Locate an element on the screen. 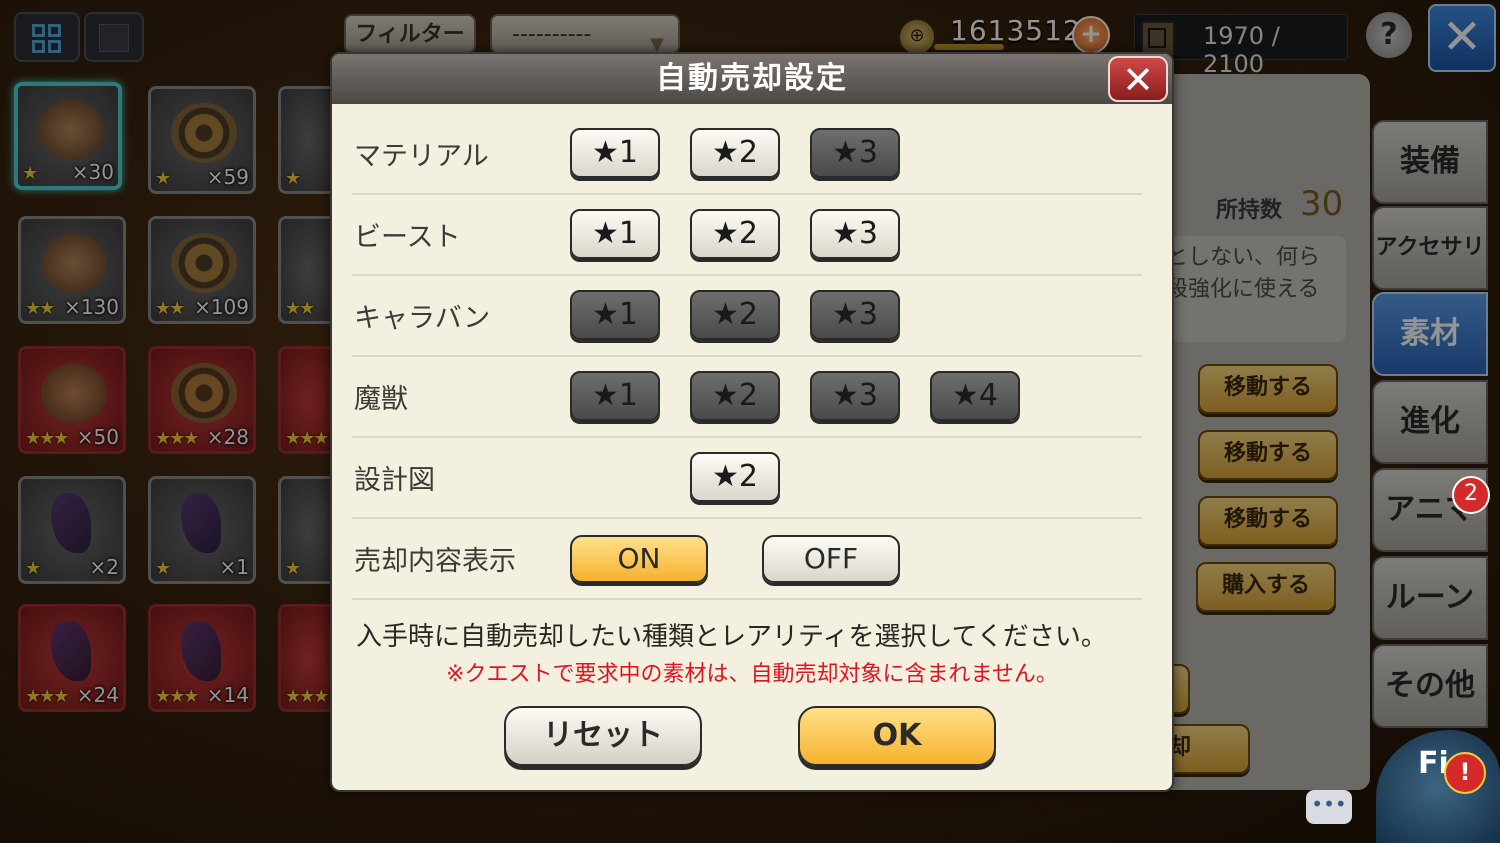  inventory-slot: ★★ ×130 is located at coordinates (72, 270).